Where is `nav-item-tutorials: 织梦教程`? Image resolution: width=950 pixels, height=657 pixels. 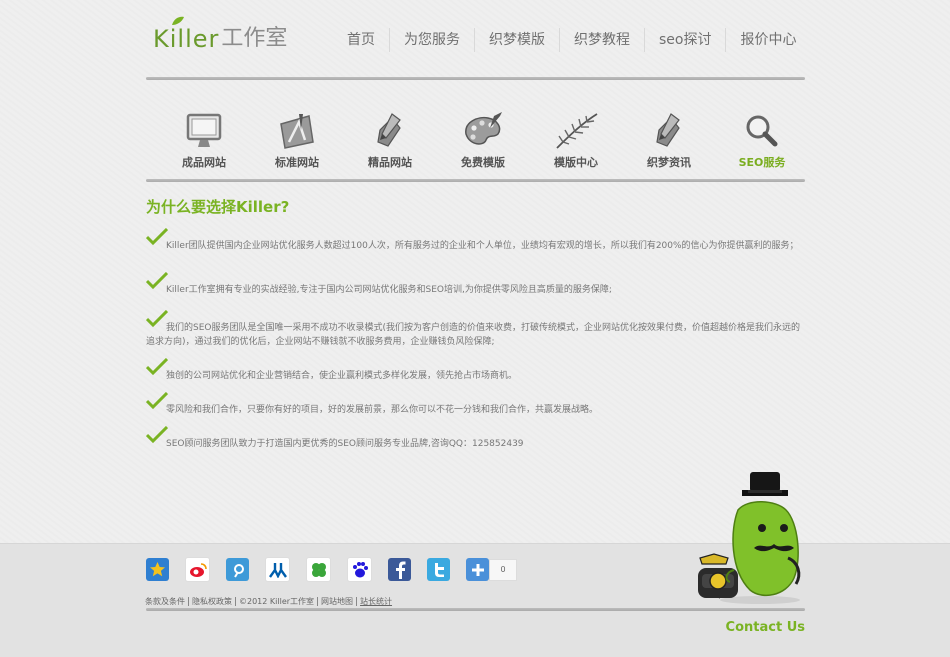 nav-item-tutorials: 织梦教程 is located at coordinates (601, 40).